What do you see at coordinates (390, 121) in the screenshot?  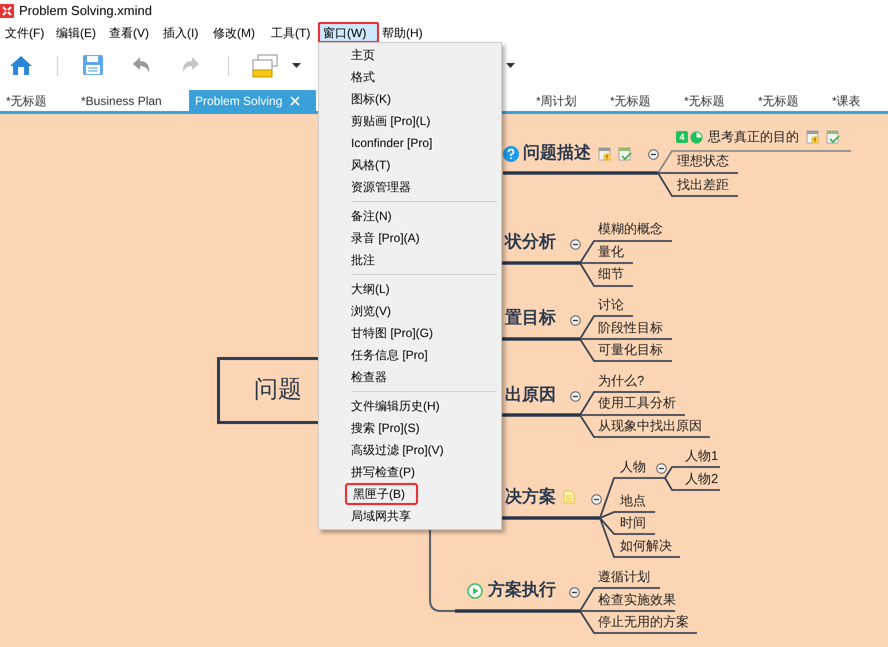 I see `menu-item: 剪贴画 [Pro](L)` at bounding box center [390, 121].